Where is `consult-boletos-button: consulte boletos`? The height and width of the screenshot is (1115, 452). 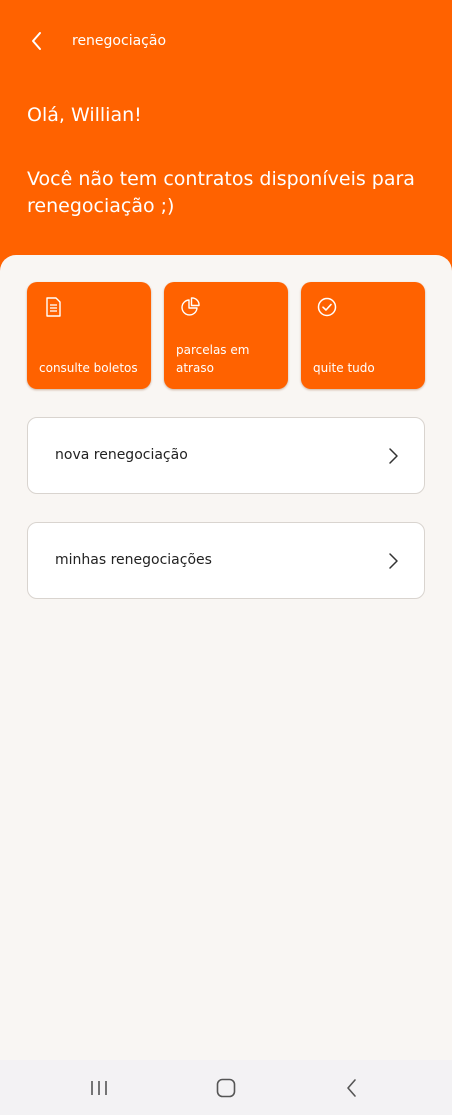
consult-boletos-button: consulte boletos is located at coordinates (89, 335).